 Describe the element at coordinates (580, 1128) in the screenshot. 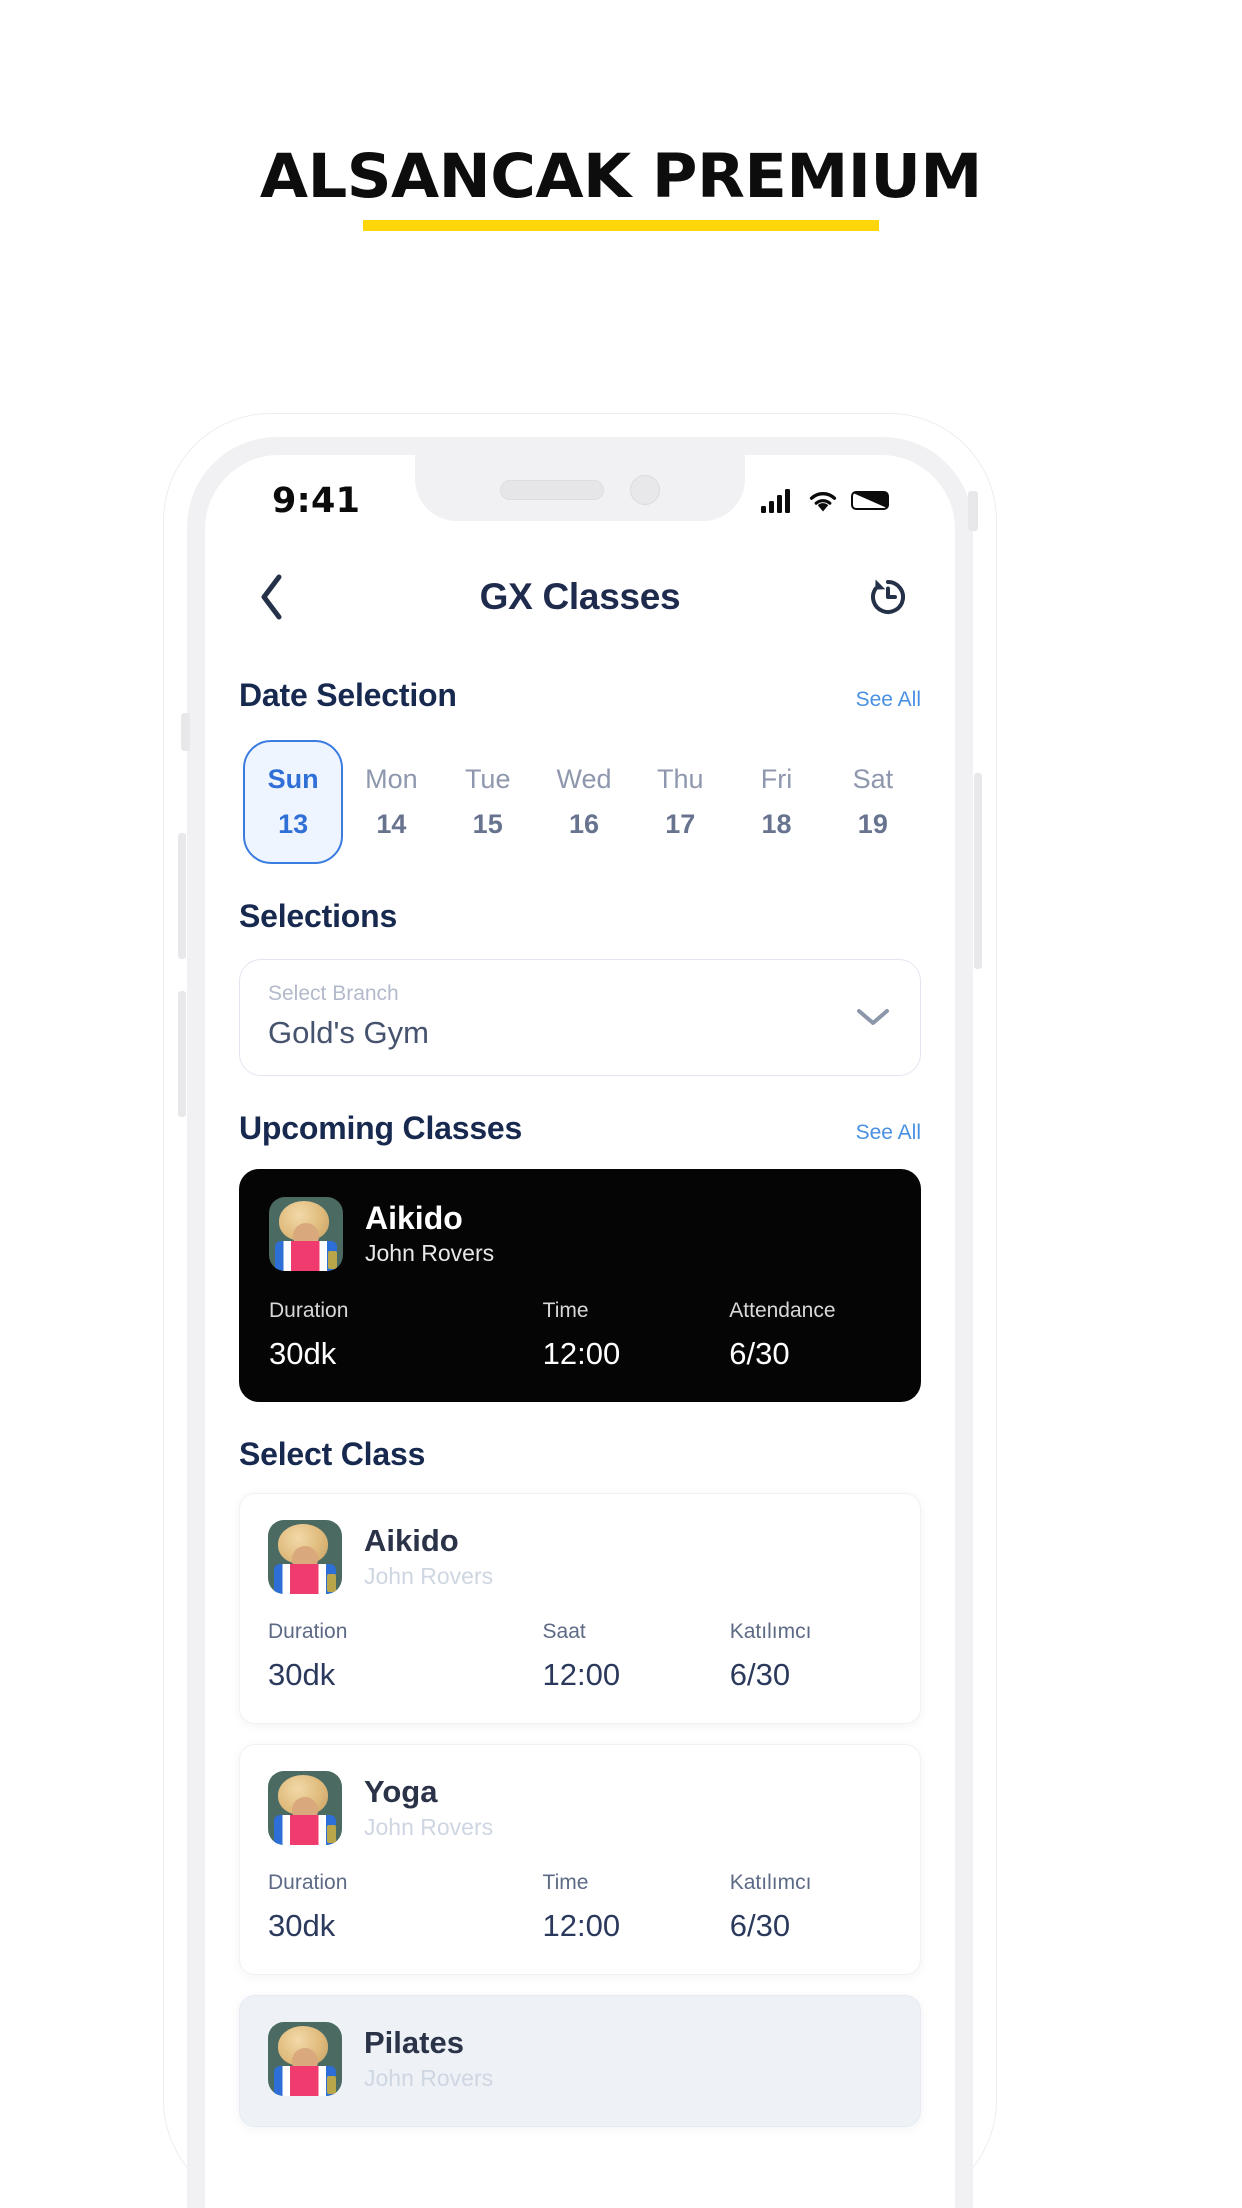

I see `upcoming-classes-header: Upcoming Classes See All` at that location.